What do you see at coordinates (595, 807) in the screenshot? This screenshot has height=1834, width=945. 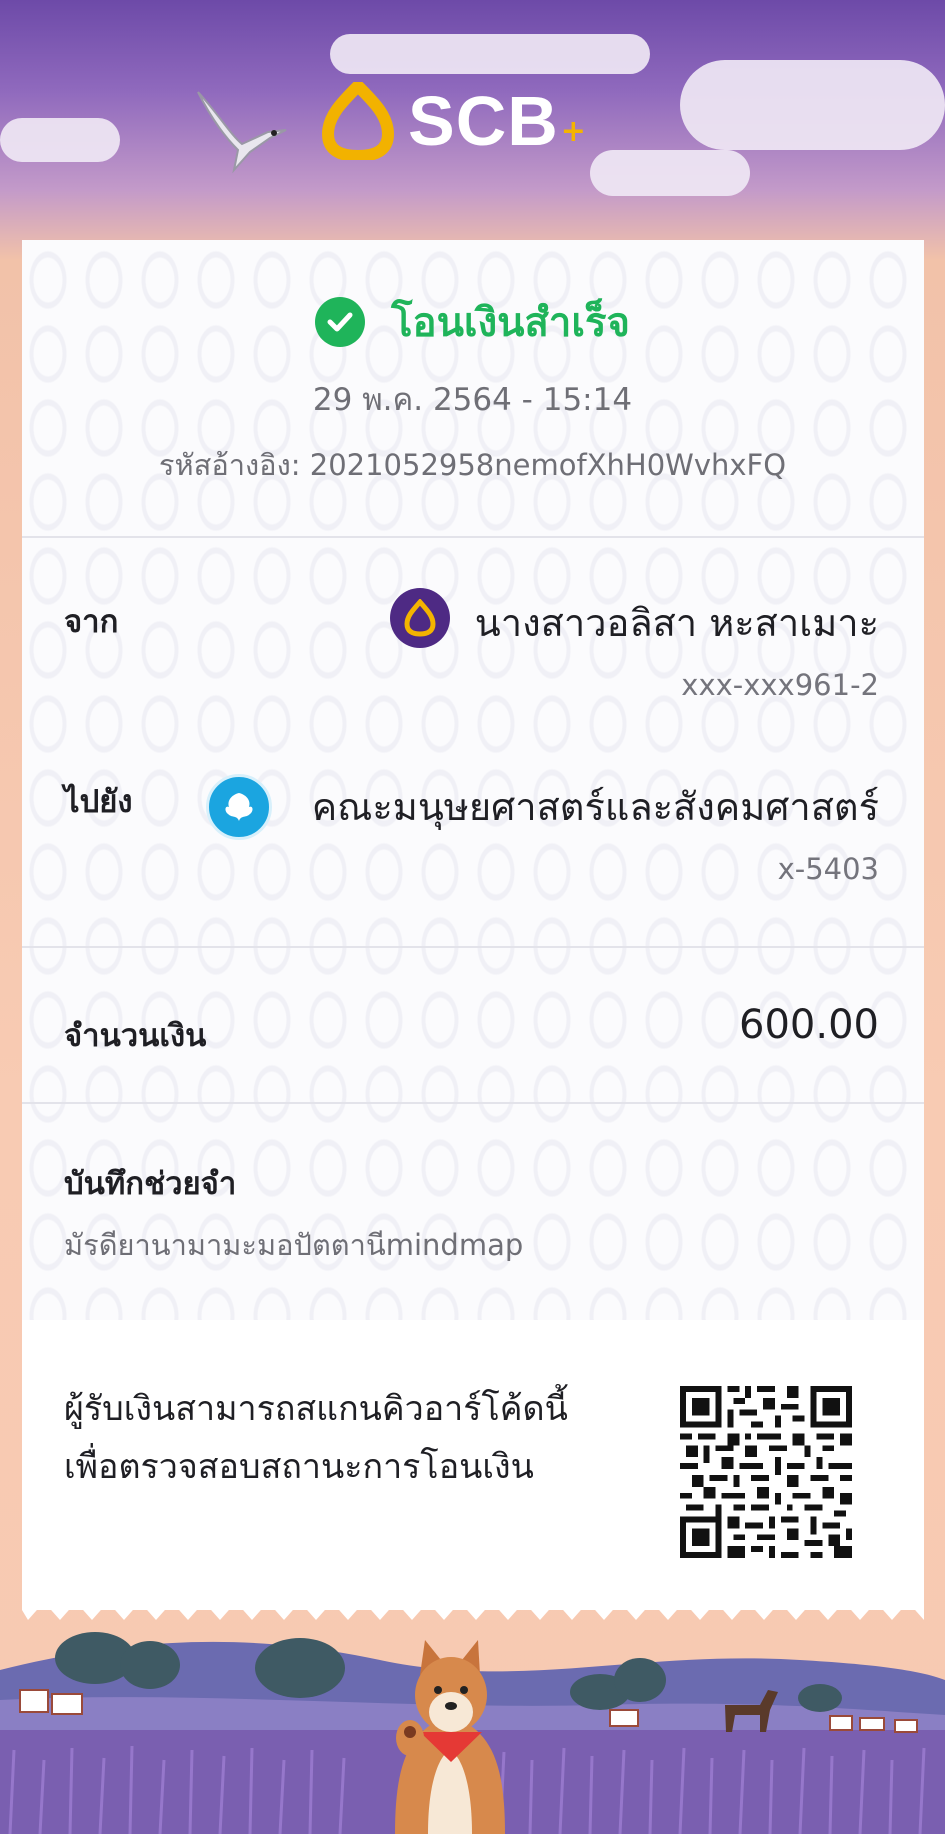 I see `recipient-name: คณะมนุษยศาสตร์และสังคมศาสตร์` at bounding box center [595, 807].